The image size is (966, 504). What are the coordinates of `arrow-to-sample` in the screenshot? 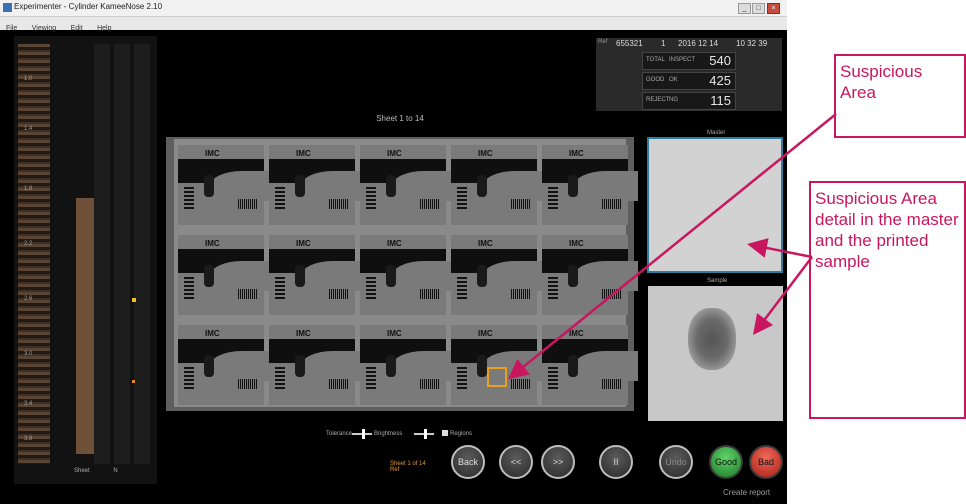 It's located at (782, 295).